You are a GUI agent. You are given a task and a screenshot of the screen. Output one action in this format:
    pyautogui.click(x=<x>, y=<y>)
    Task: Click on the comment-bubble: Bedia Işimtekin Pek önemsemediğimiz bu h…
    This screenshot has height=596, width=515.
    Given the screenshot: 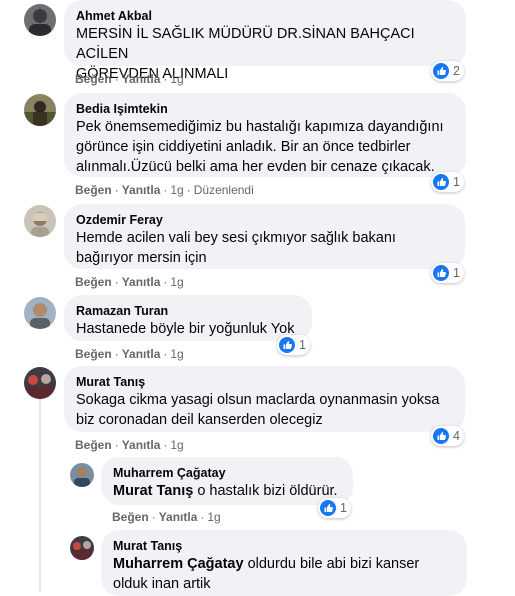 What is the action you would take?
    pyautogui.click(x=265, y=135)
    